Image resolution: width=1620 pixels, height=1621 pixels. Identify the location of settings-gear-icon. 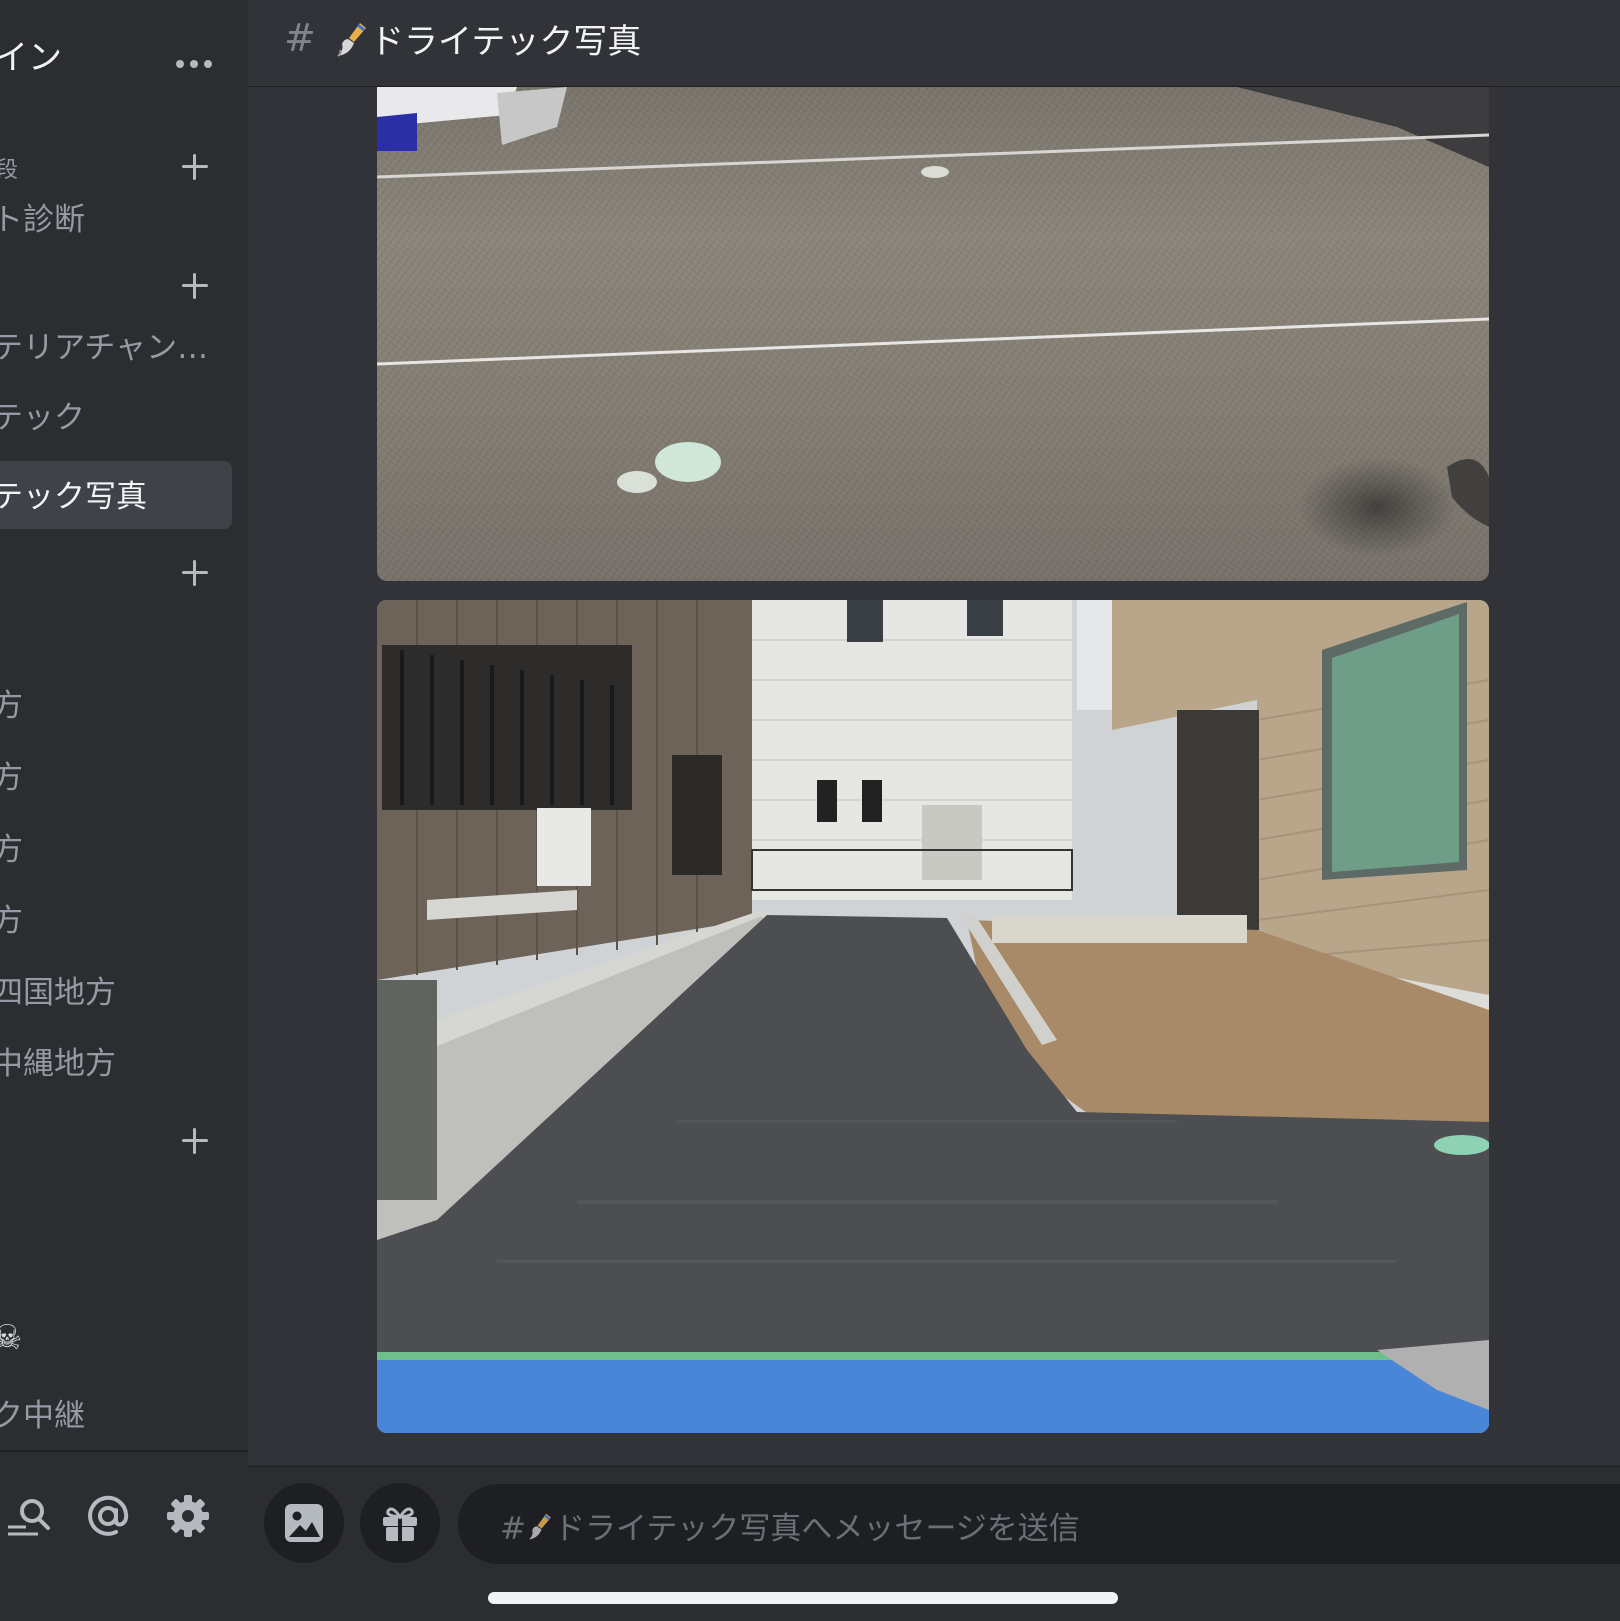
(188, 1516).